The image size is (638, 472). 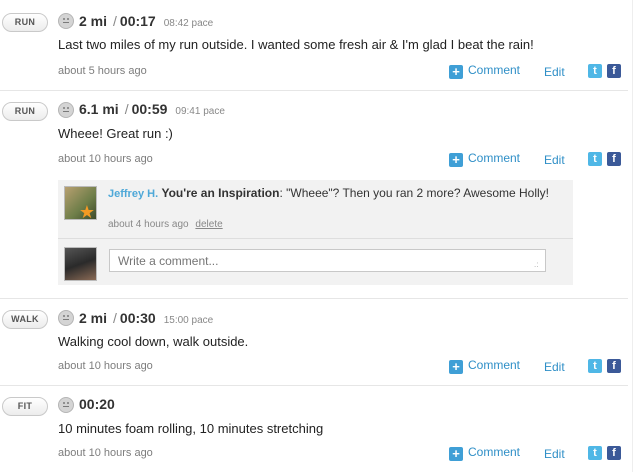 What do you see at coordinates (102, 71) in the screenshot?
I see `timestamp: about 5 hours ago` at bounding box center [102, 71].